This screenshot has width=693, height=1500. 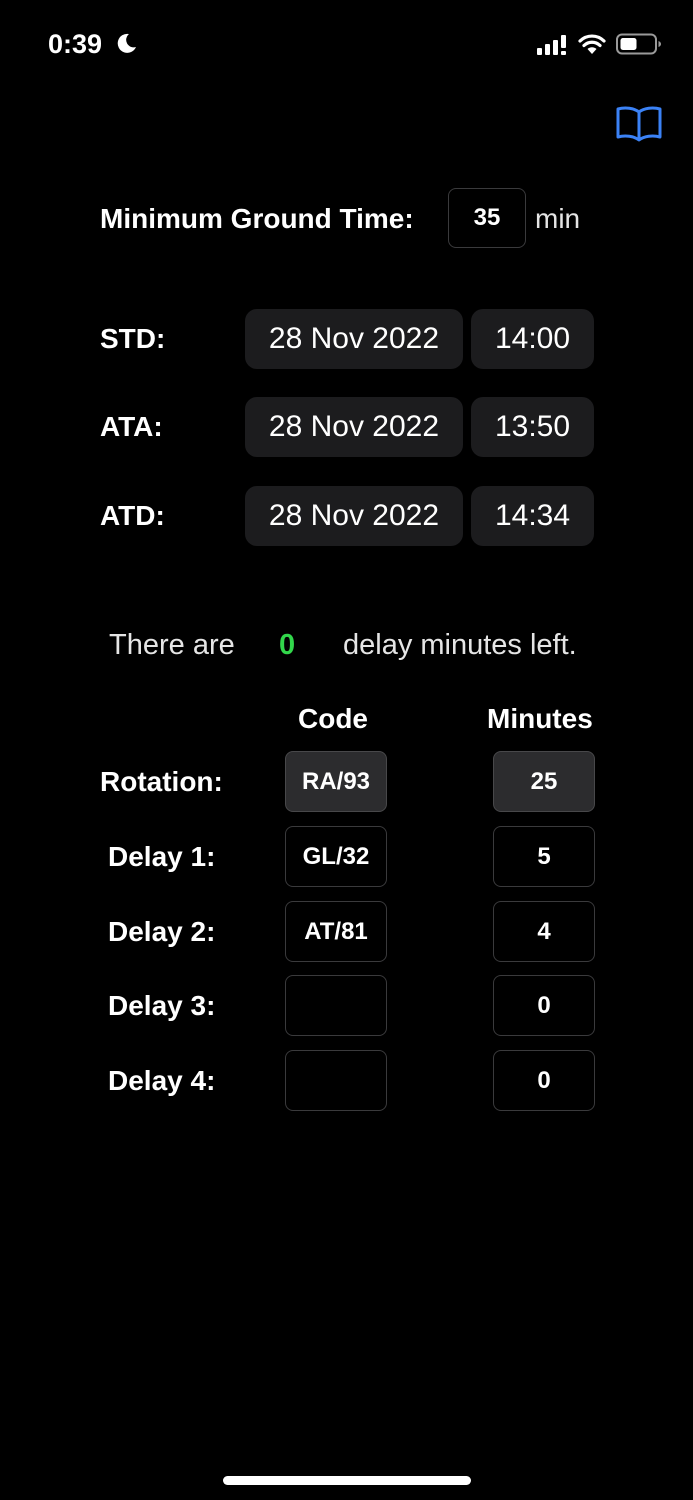 What do you see at coordinates (162, 1005) in the screenshot?
I see `delay-3-label: Delay 3:` at bounding box center [162, 1005].